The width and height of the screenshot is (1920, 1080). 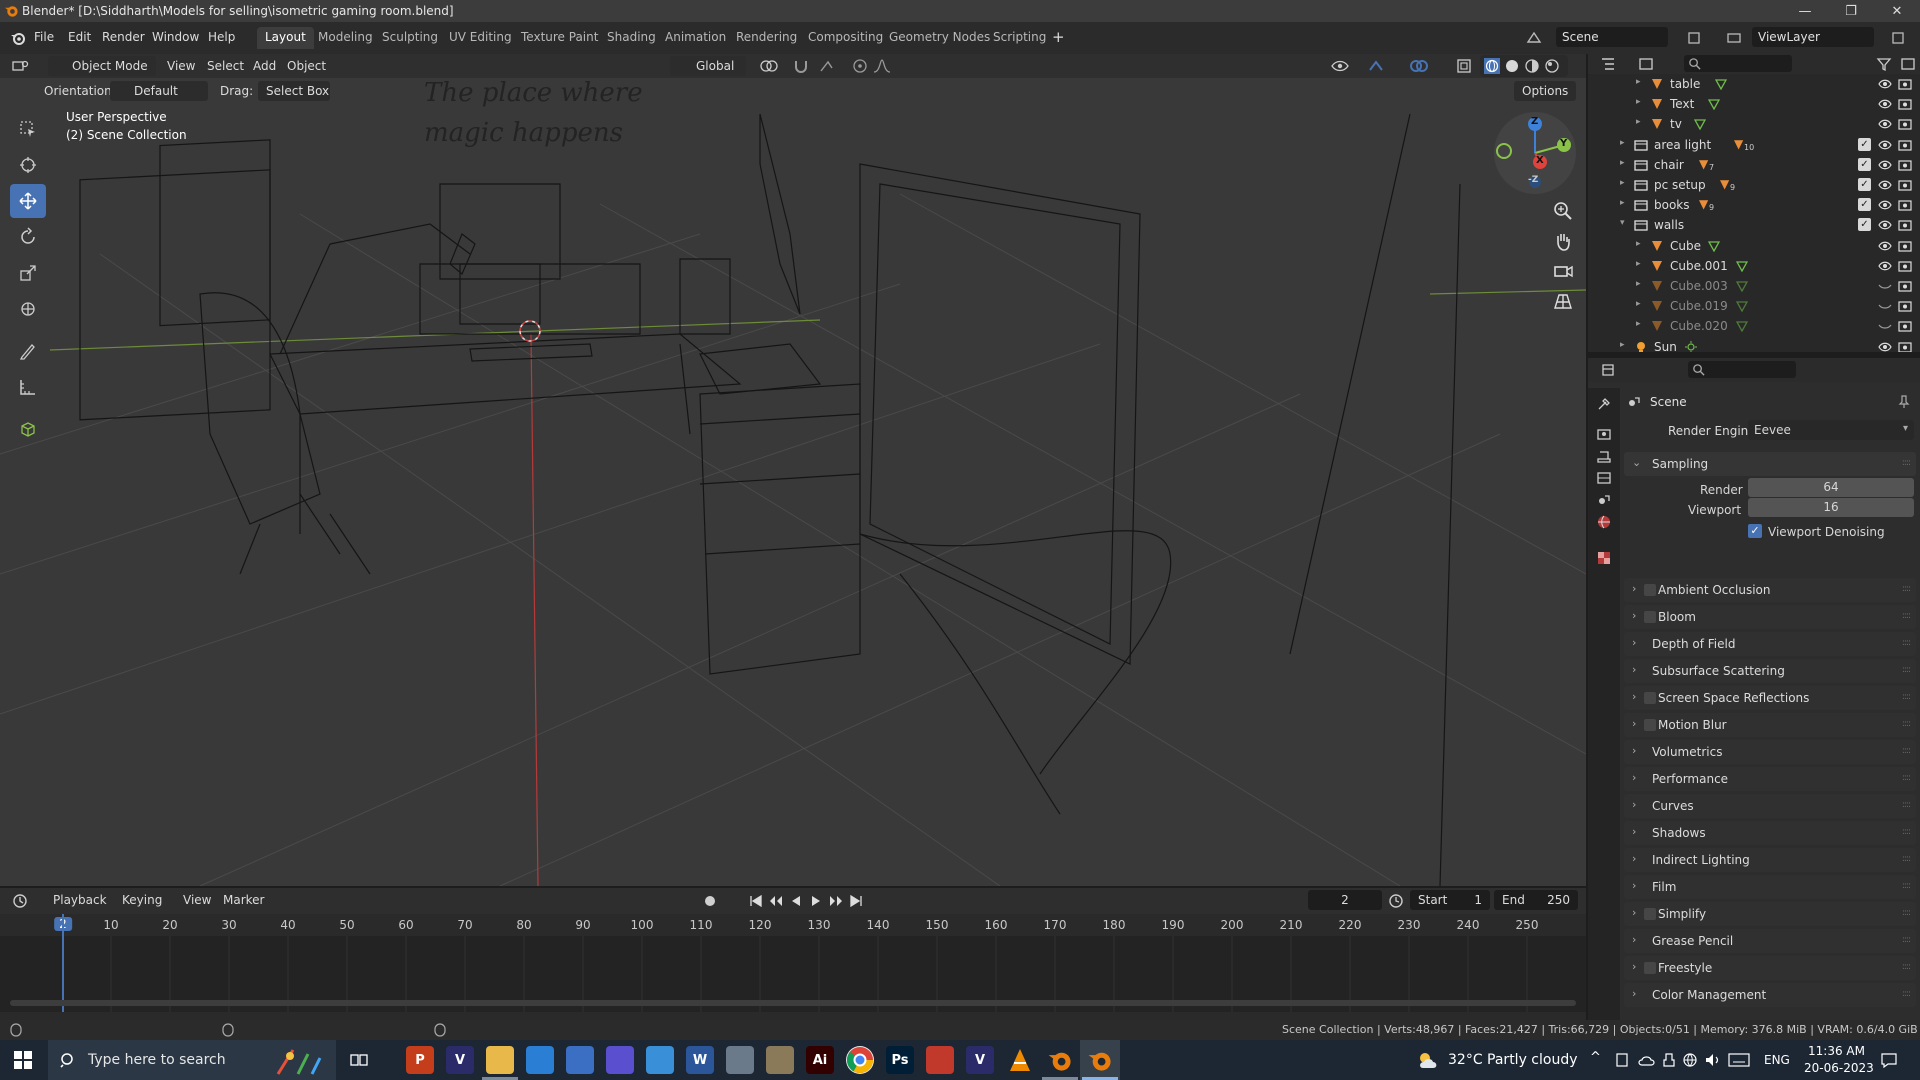 What do you see at coordinates (820, 1060) in the screenshot?
I see `taskbar-app-illustrator-icon: Ai` at bounding box center [820, 1060].